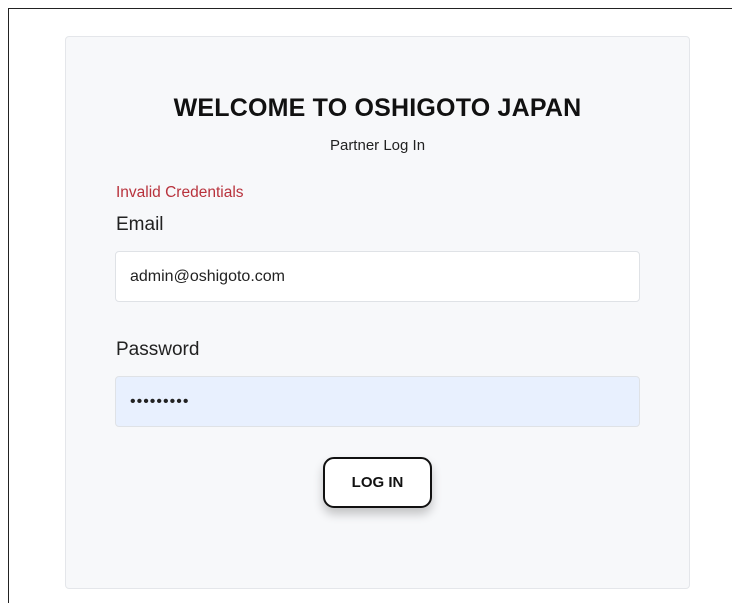 This screenshot has height=603, width=732. I want to click on email-field, so click(377, 276).